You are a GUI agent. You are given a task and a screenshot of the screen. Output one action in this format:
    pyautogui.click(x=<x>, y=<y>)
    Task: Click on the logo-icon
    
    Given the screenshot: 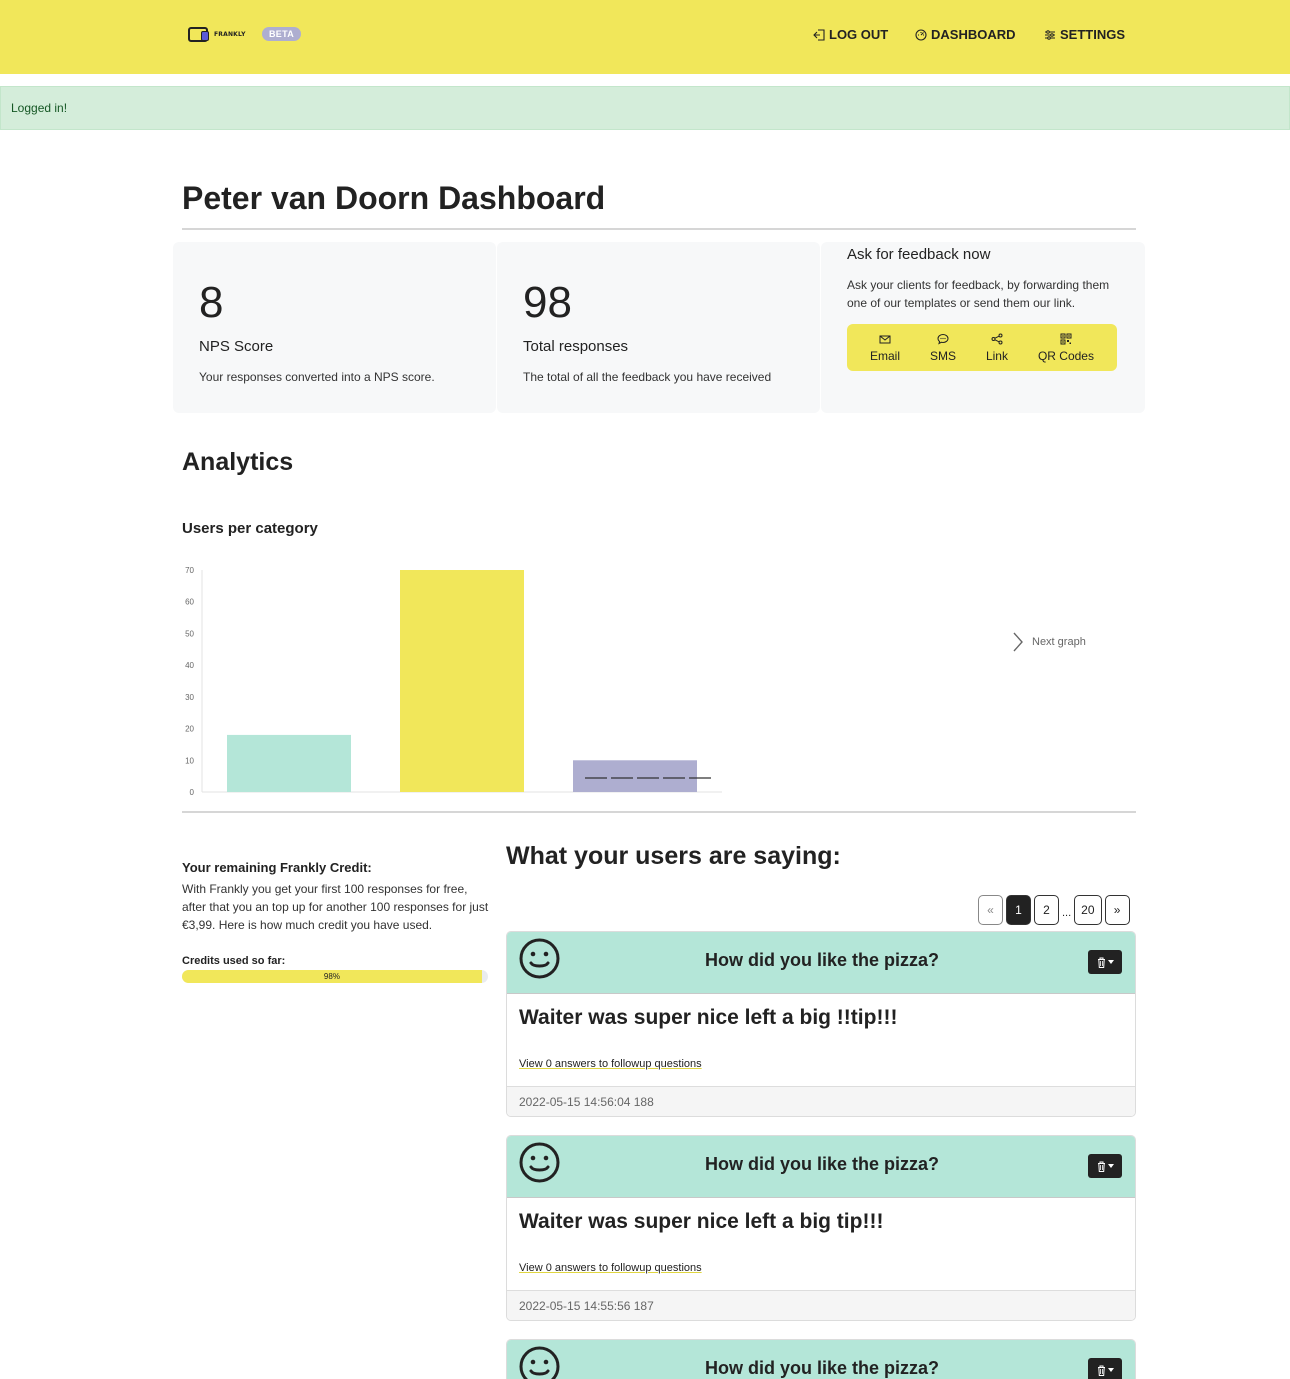 What is the action you would take?
    pyautogui.click(x=198, y=34)
    